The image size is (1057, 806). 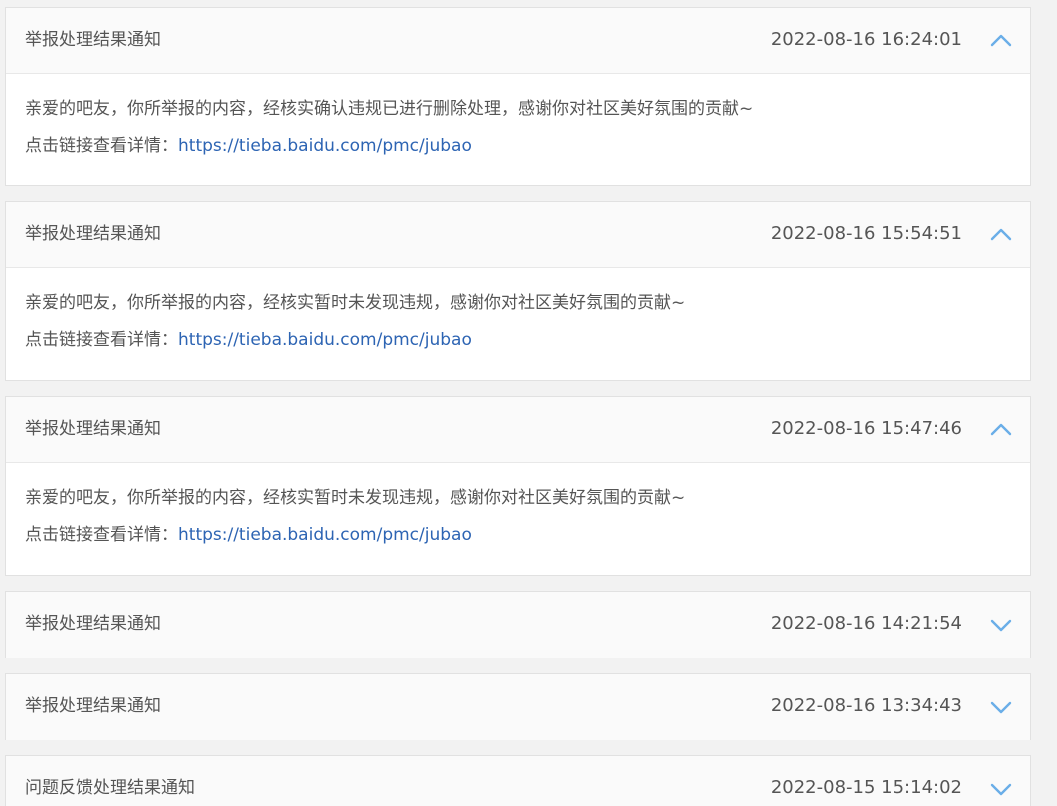 I want to click on notification-time: 2022-08-15 15:14:02, so click(x=866, y=787).